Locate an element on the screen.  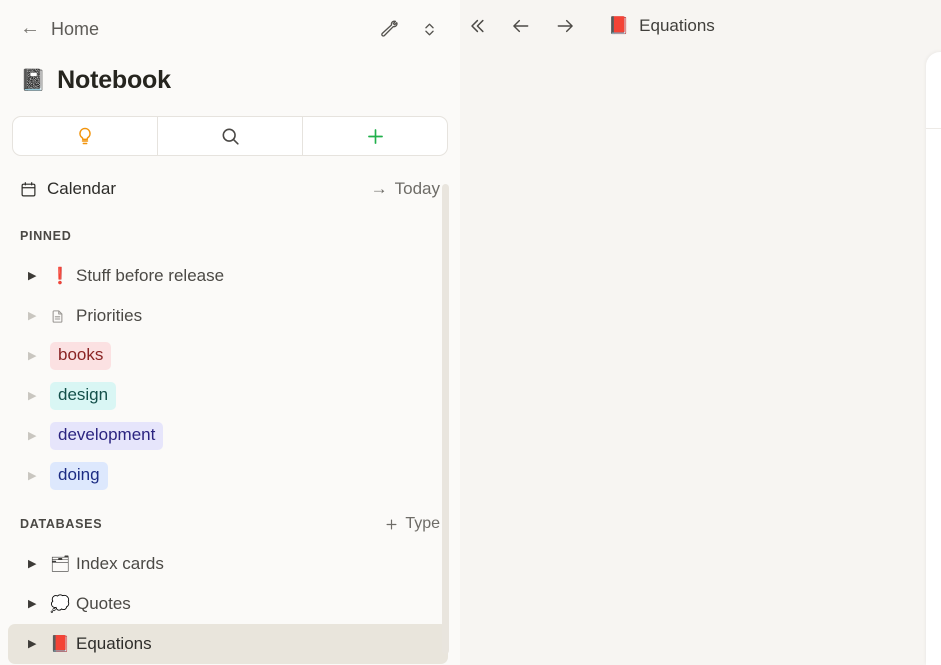
back-to-home-button: ← Home is located at coordinates (60, 28).